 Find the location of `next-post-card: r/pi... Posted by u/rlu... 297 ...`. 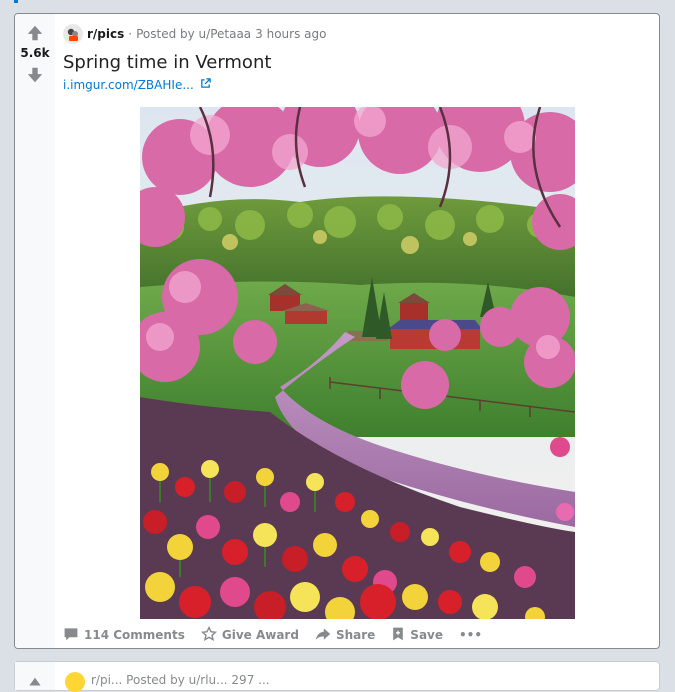

next-post-card: r/pi... Posted by u/rlu... 297 ... is located at coordinates (337, 676).